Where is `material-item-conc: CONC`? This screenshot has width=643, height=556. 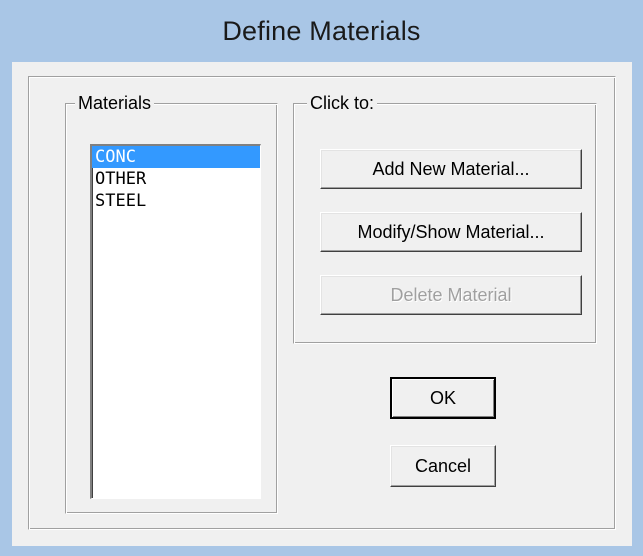 material-item-conc: CONC is located at coordinates (176, 157).